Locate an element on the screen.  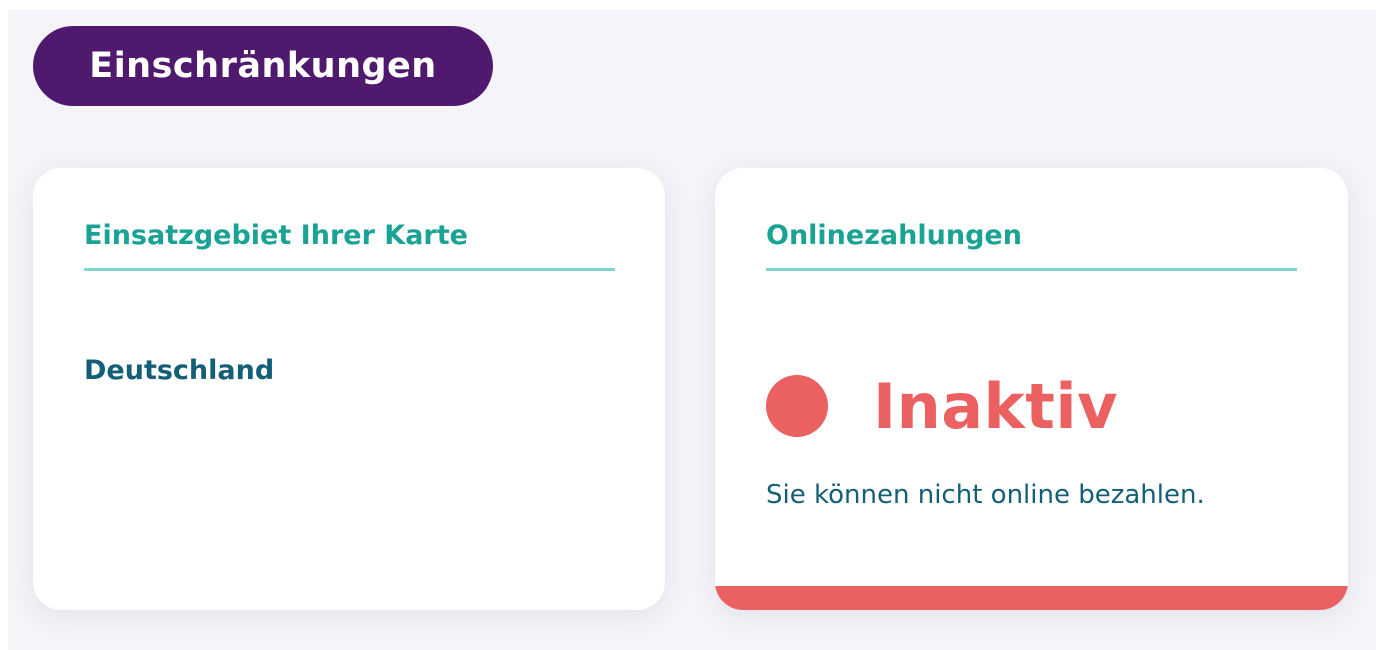
status-description: Sie können nicht online bezahlen. is located at coordinates (985, 495).